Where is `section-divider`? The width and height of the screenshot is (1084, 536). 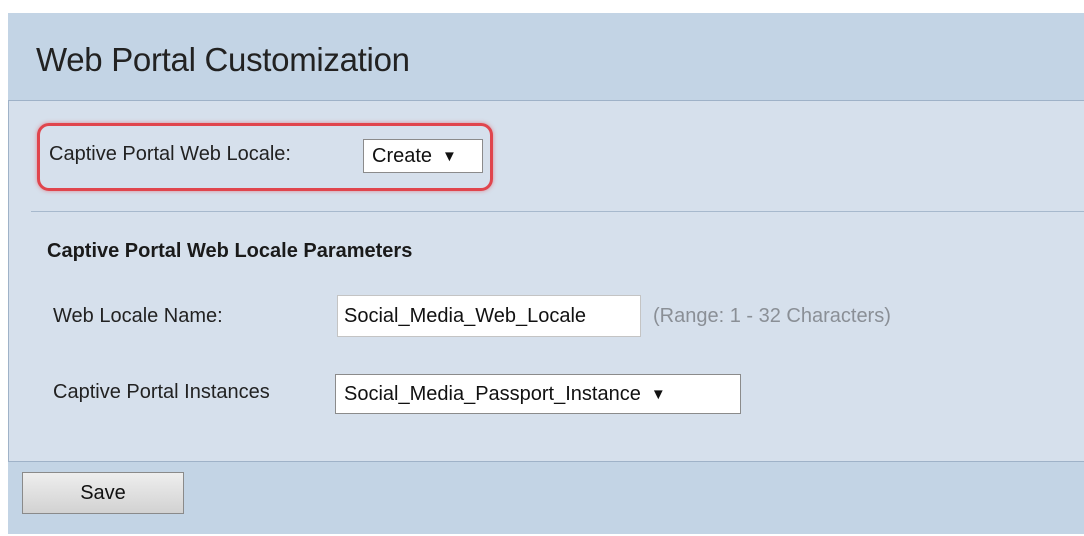
section-divider is located at coordinates (557, 211).